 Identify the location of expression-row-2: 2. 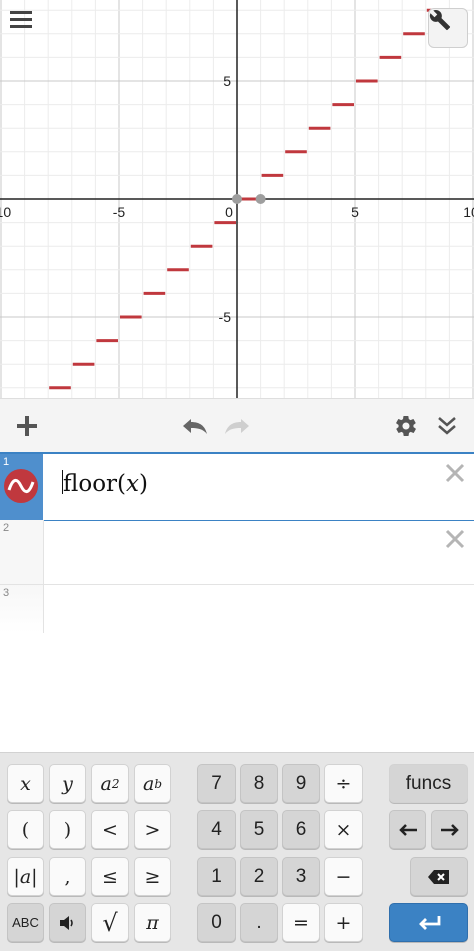
(237, 552).